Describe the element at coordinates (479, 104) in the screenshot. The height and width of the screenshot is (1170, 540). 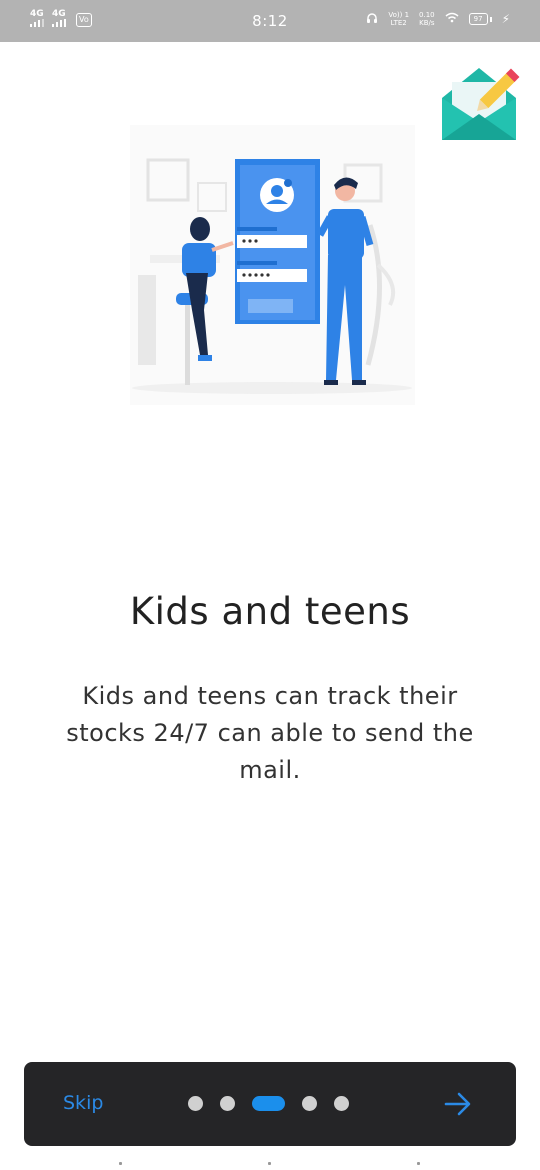
I see `mail-pencil-icon` at that location.